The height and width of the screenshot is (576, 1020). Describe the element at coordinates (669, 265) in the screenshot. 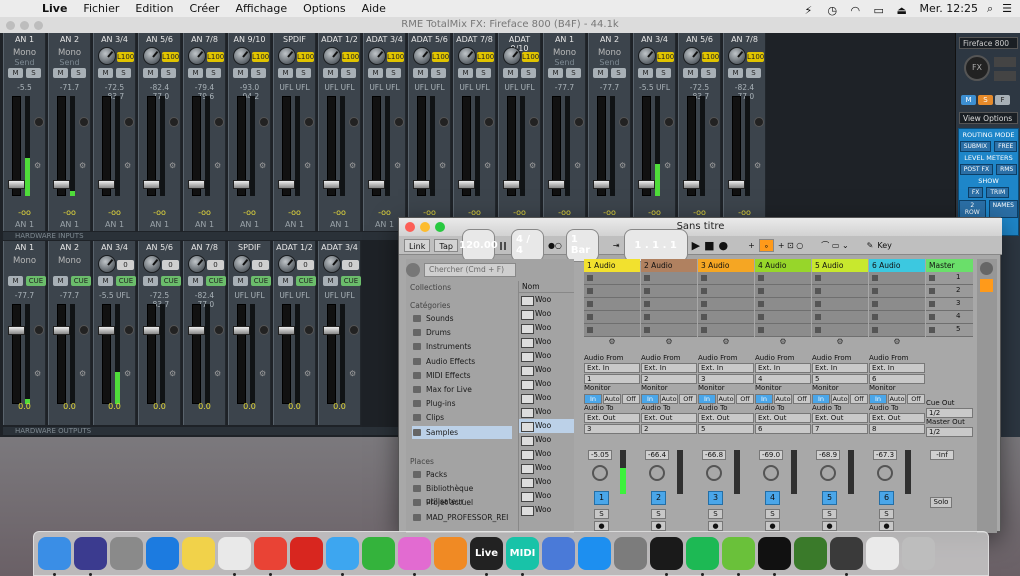

I see `track-header: 2 Audio` at that location.